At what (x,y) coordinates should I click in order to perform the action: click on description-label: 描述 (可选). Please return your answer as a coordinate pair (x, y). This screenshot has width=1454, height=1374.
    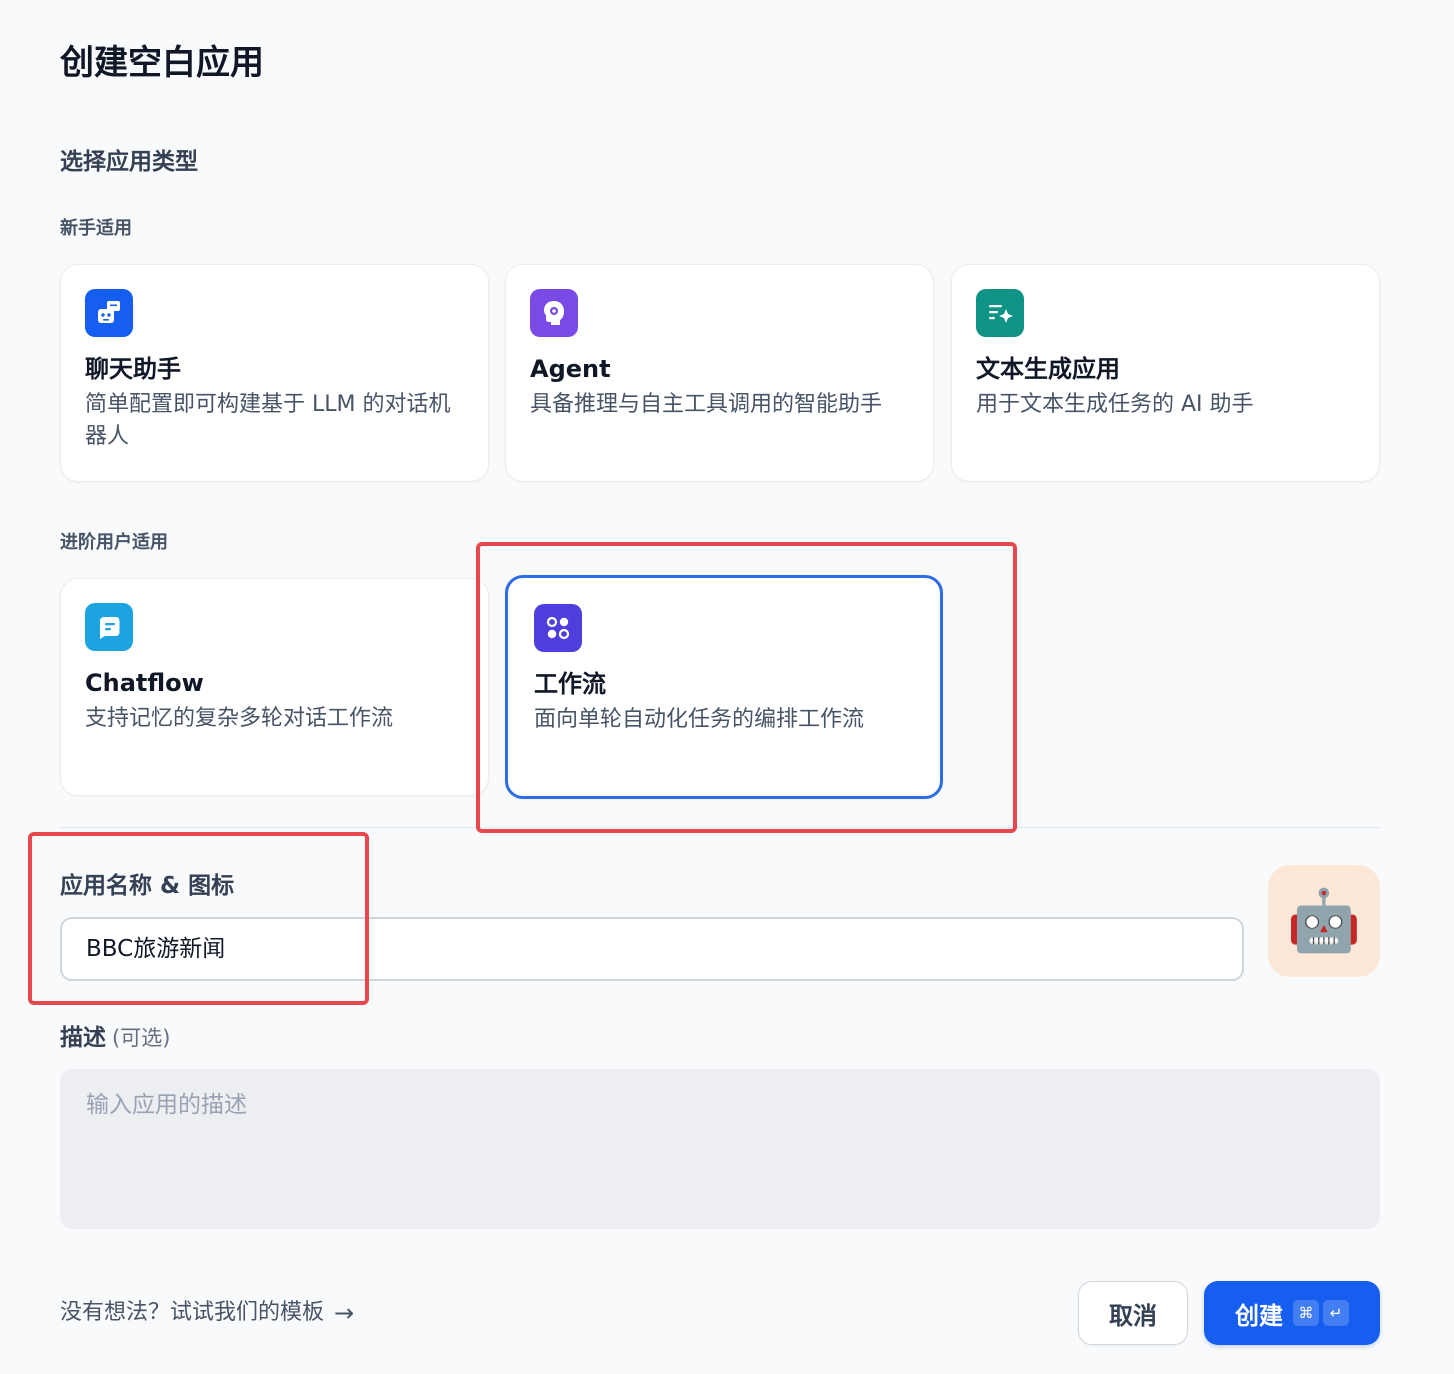
    Looking at the image, I should click on (115, 1038).